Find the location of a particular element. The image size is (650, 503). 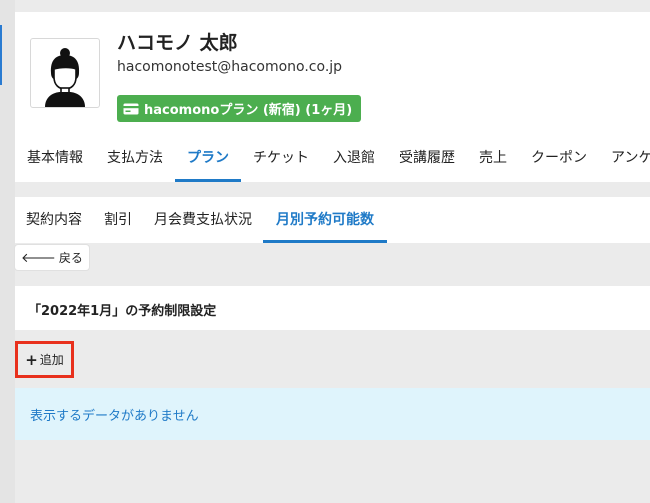

add-button: + 追加 is located at coordinates (44, 359).